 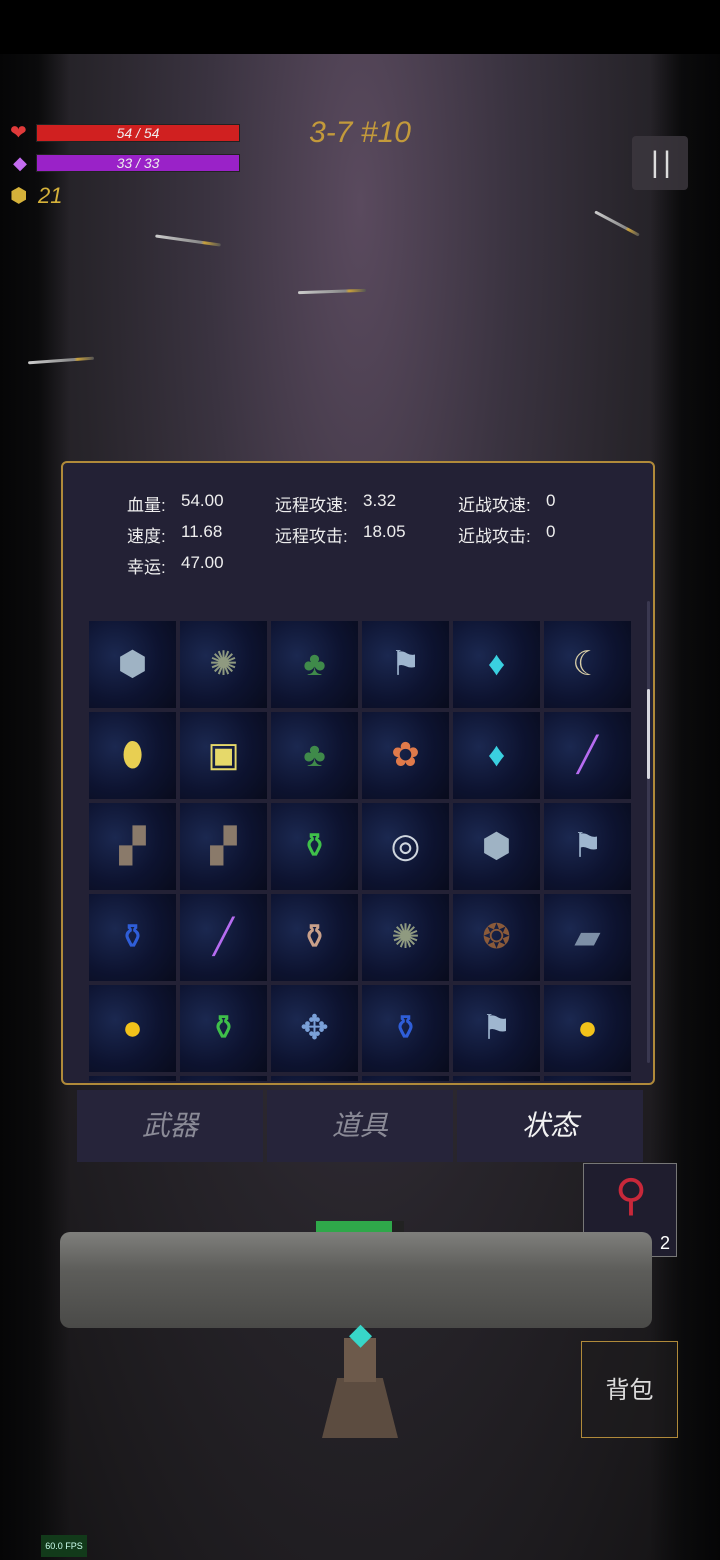 What do you see at coordinates (20, 163) in the screenshot?
I see `mana-gem-icon: ◆` at bounding box center [20, 163].